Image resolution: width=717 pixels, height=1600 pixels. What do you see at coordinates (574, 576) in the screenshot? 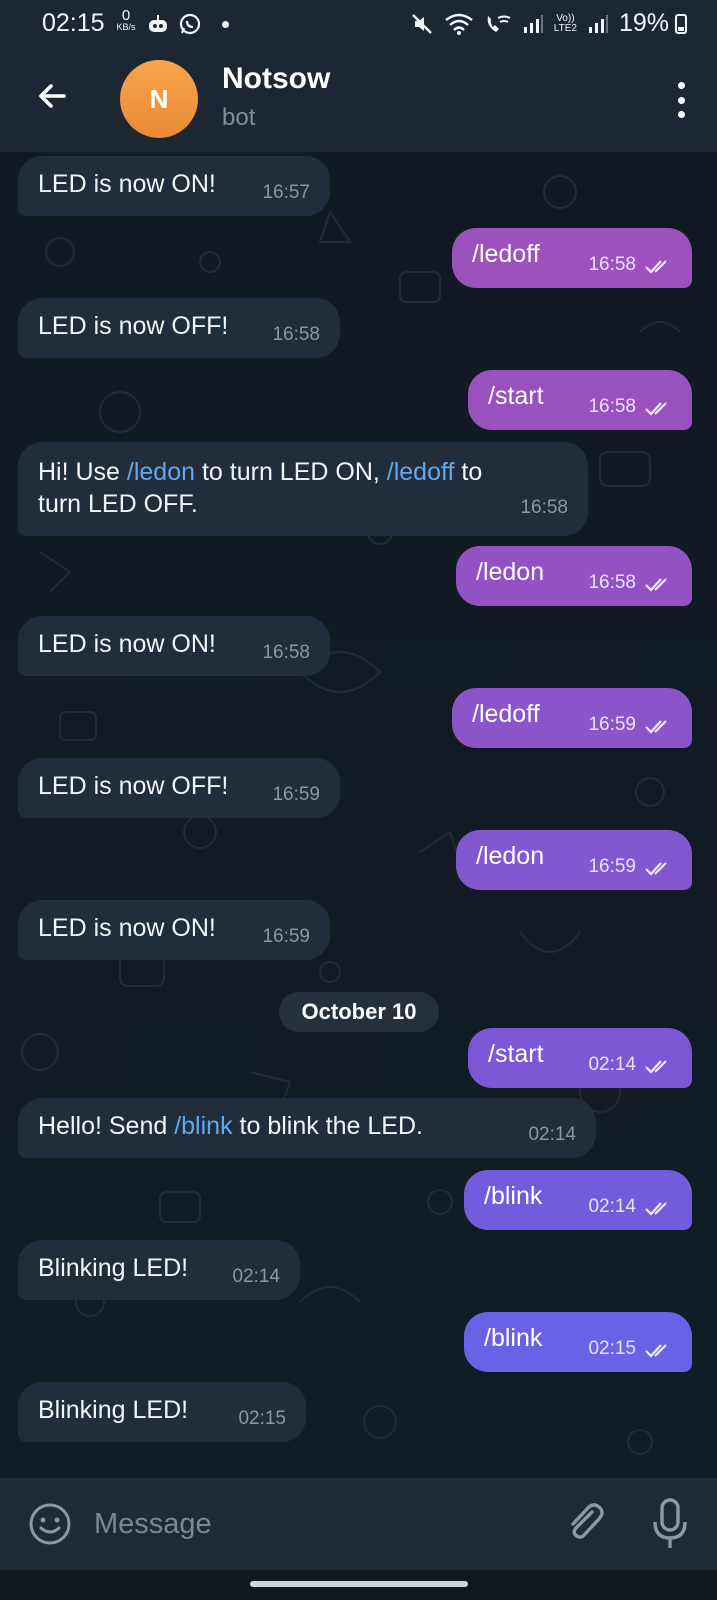
I see `message-outgoing: /ledon 16:58` at bounding box center [574, 576].